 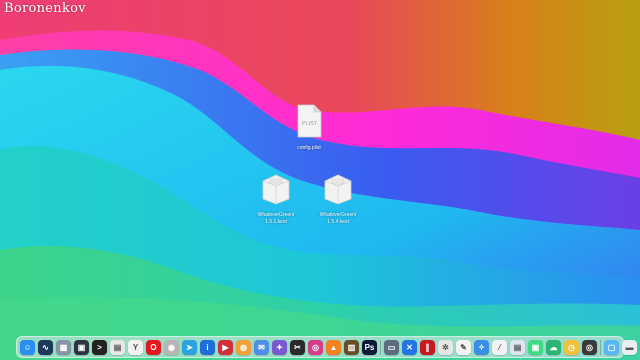 What do you see at coordinates (427, 347) in the screenshot?
I see `parallels-icon: ∥` at bounding box center [427, 347].